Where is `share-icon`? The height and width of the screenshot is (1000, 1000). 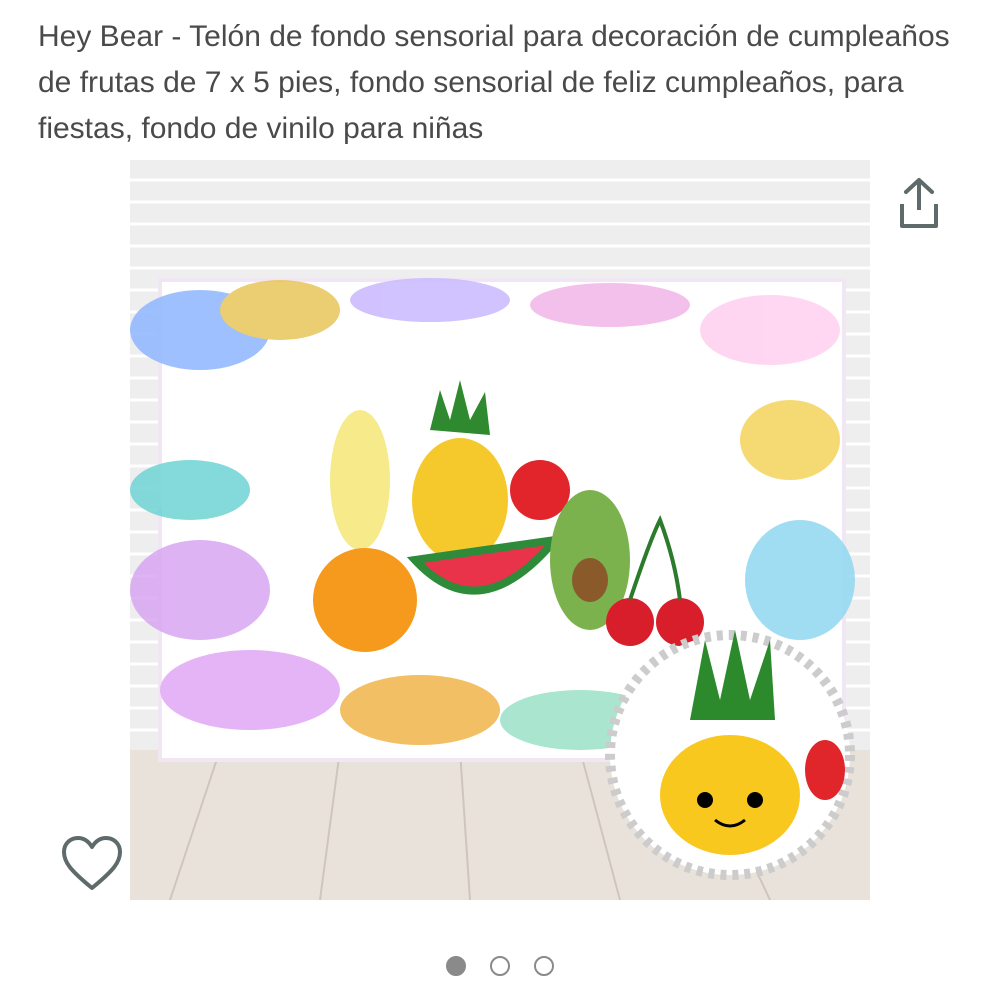
share-icon is located at coordinates (919, 203).